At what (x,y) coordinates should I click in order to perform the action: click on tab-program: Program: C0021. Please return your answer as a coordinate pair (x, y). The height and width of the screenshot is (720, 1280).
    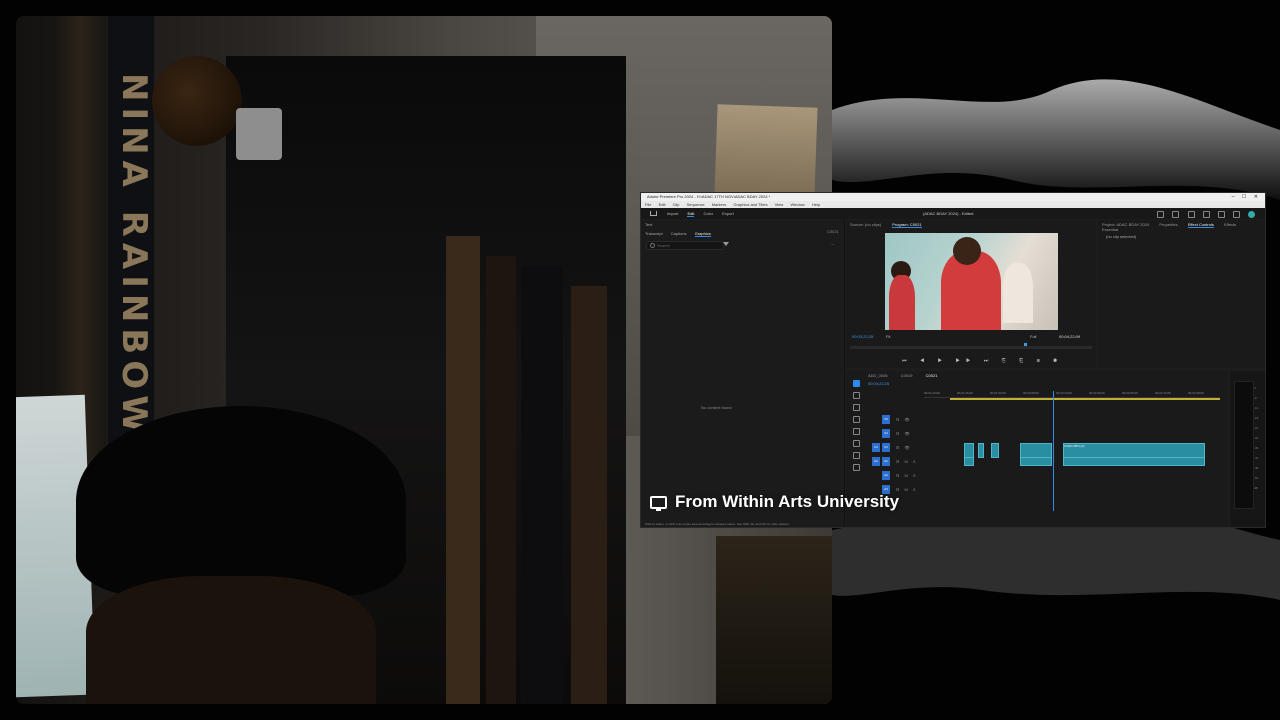
    Looking at the image, I should click on (907, 225).